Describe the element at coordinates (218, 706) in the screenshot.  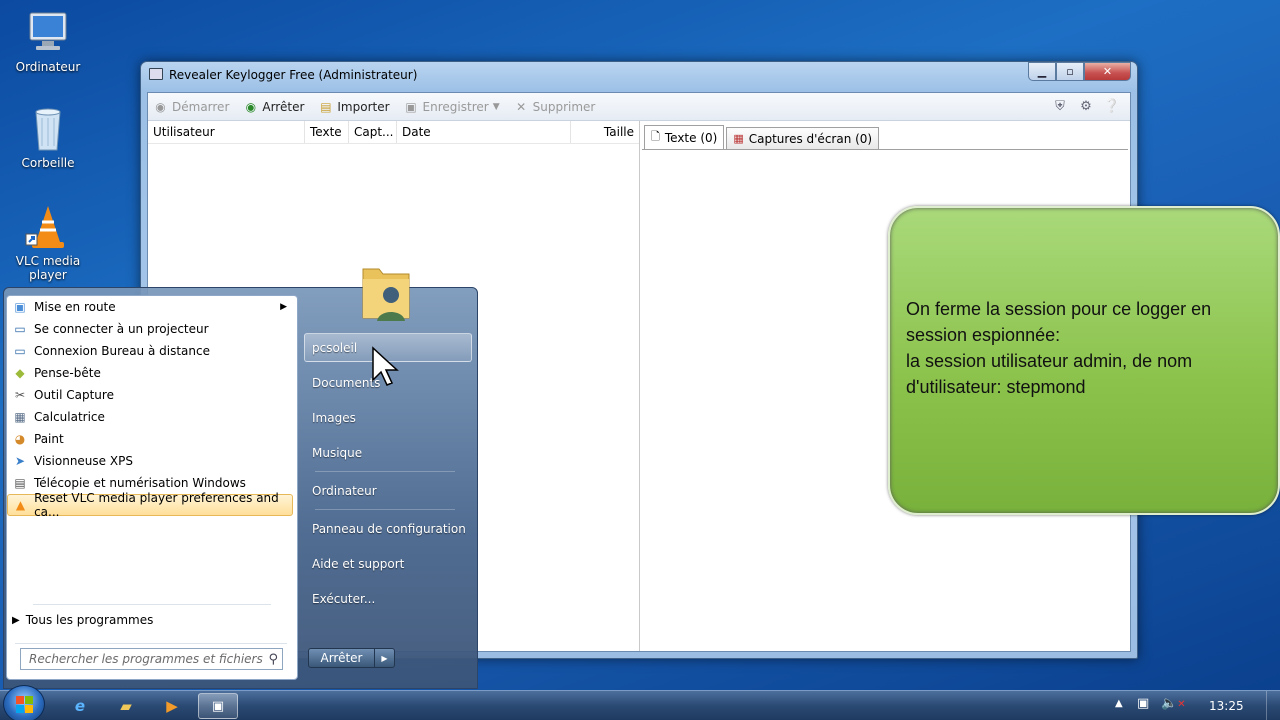
I see `taskbar-keylogger-button: ▣` at that location.